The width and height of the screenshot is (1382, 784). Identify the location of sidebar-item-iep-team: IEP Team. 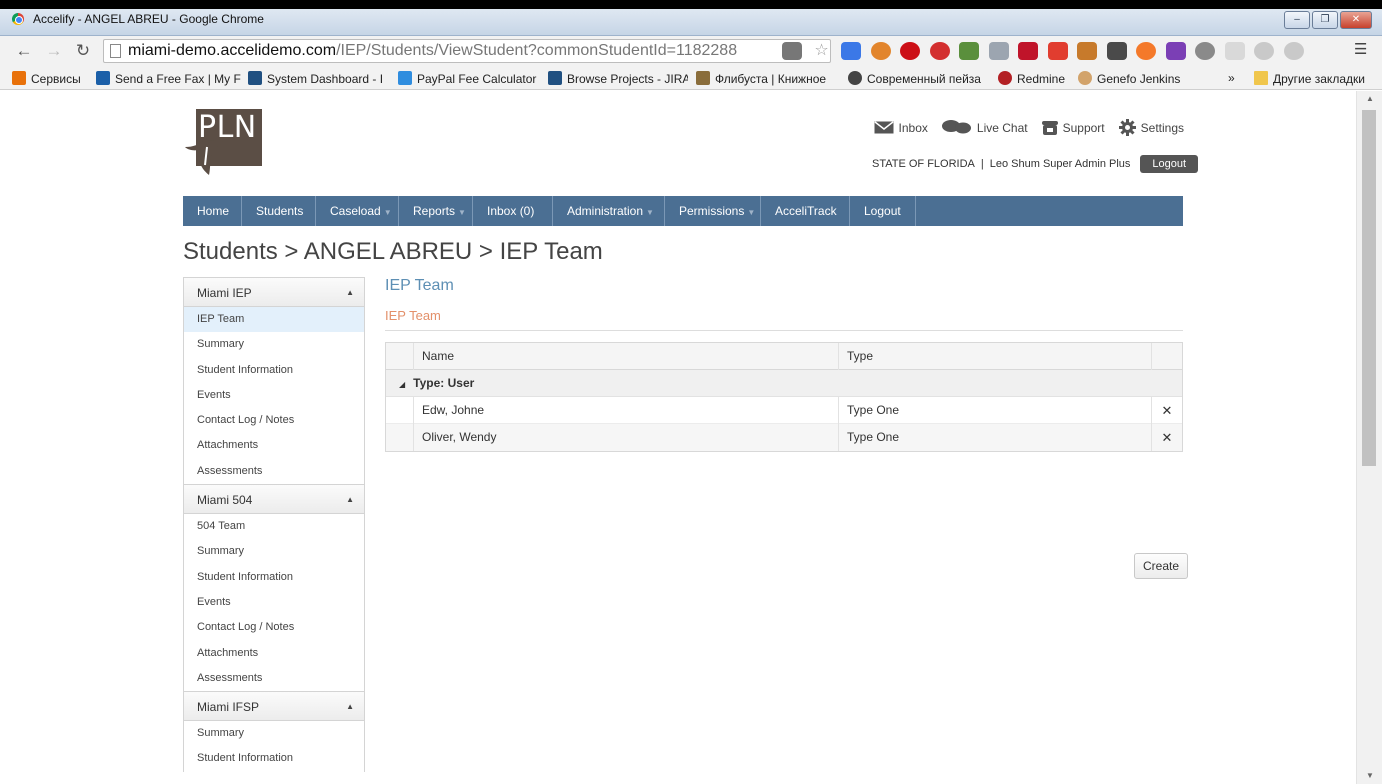
(274, 320).